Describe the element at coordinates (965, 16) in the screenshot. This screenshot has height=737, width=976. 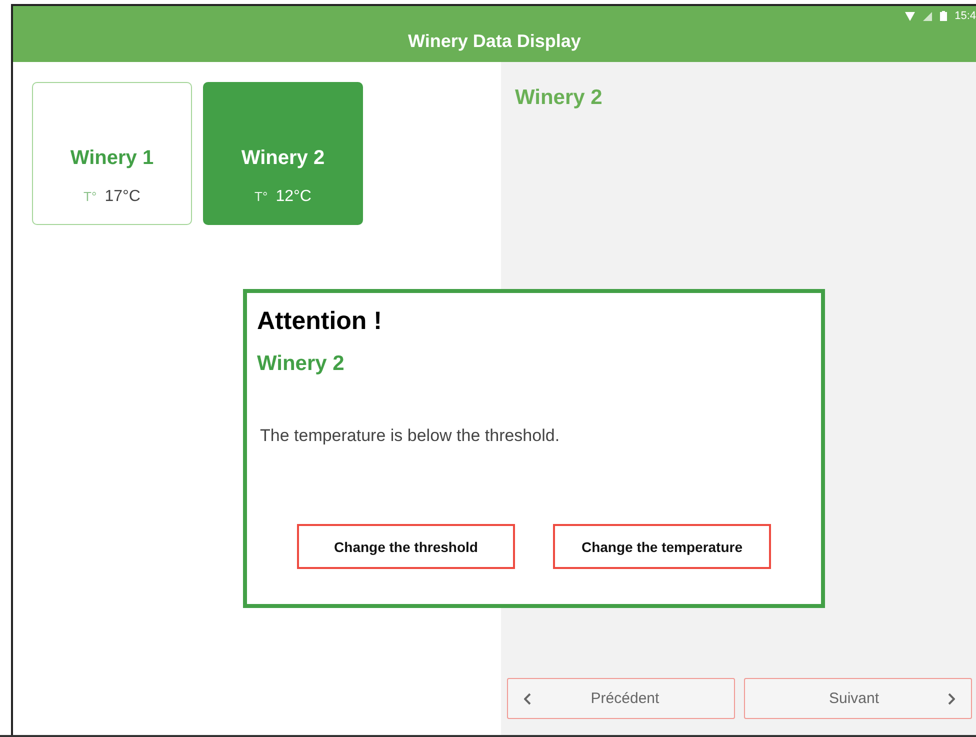
I see `status-time: 15:4` at that location.